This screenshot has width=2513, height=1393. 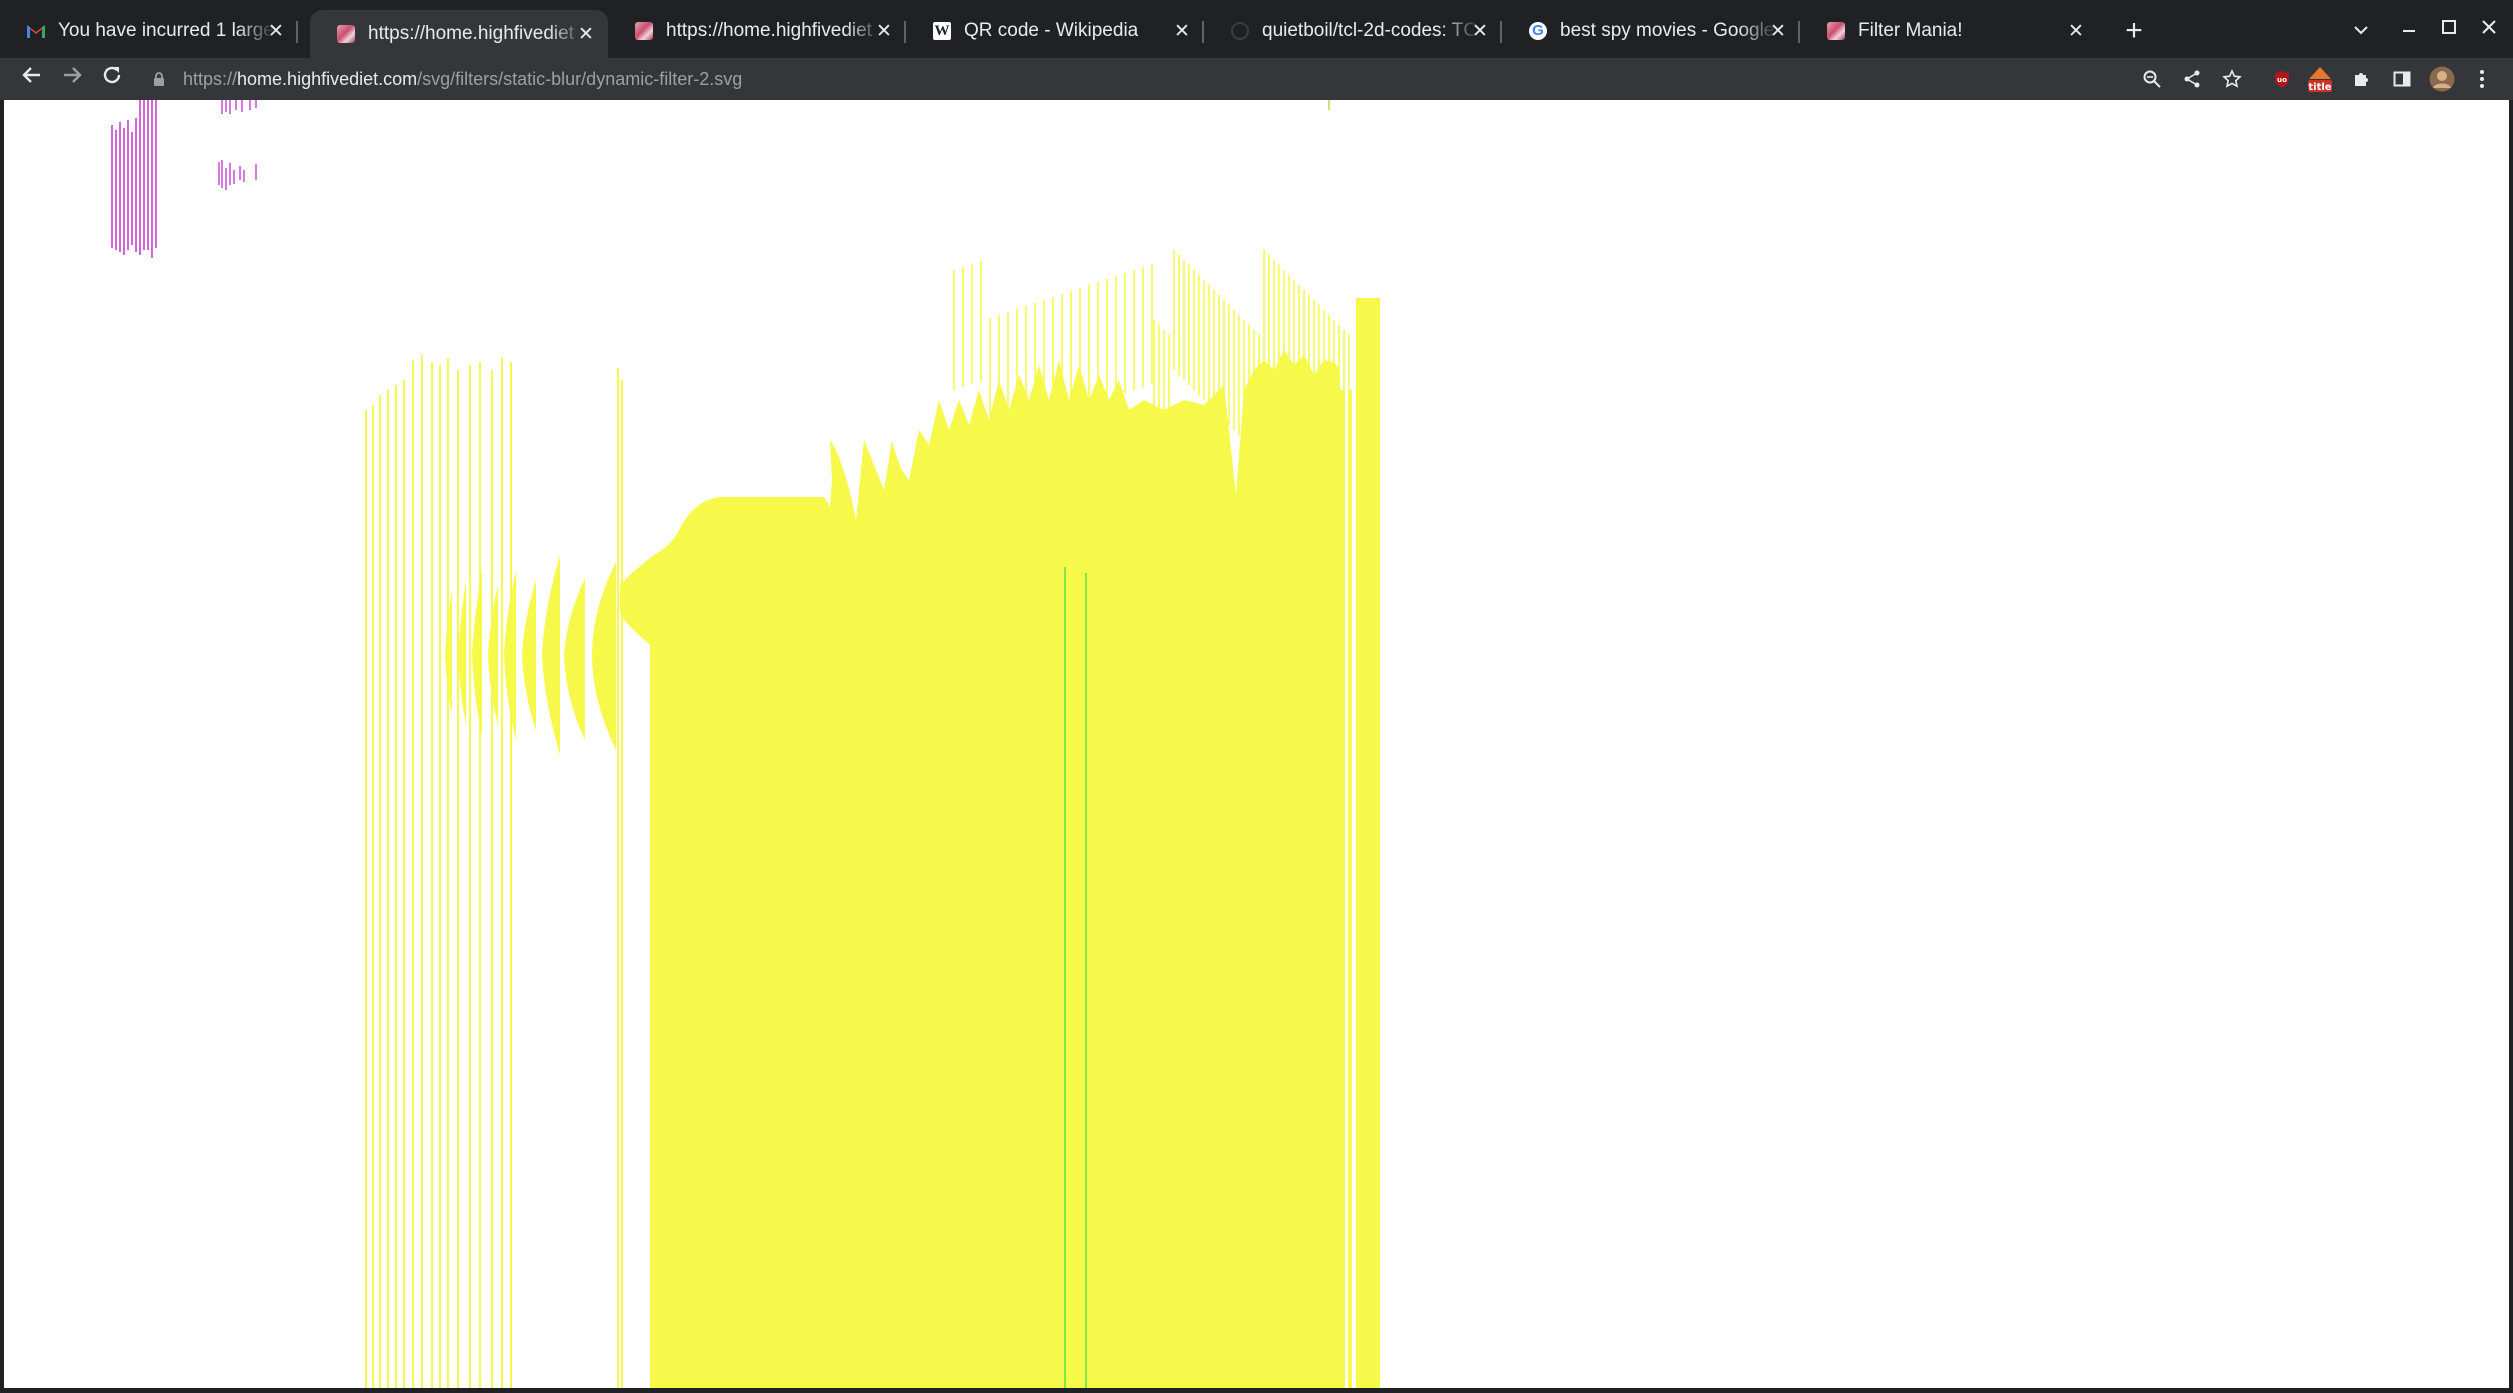 What do you see at coordinates (2442, 79) in the screenshot?
I see `avatar` at bounding box center [2442, 79].